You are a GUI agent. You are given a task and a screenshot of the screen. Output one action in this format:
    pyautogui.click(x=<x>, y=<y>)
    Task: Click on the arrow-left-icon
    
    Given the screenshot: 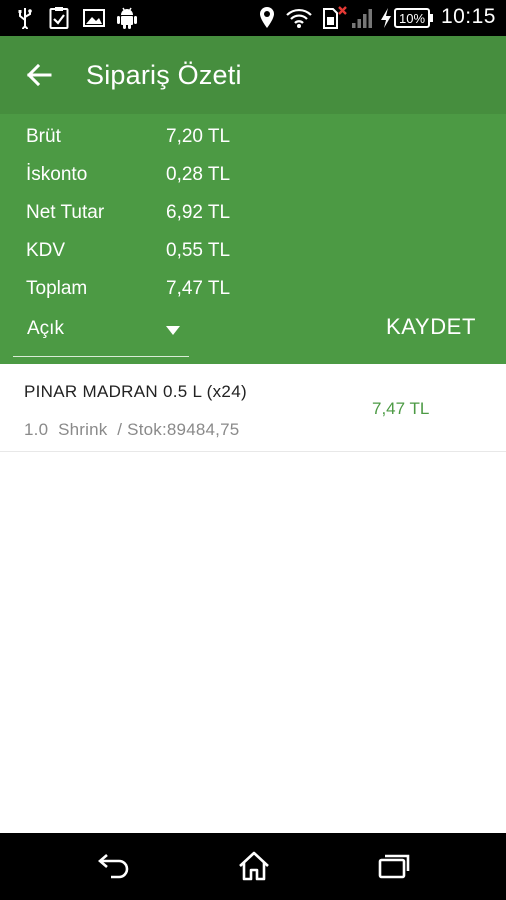 What is the action you would take?
    pyautogui.click(x=39, y=75)
    